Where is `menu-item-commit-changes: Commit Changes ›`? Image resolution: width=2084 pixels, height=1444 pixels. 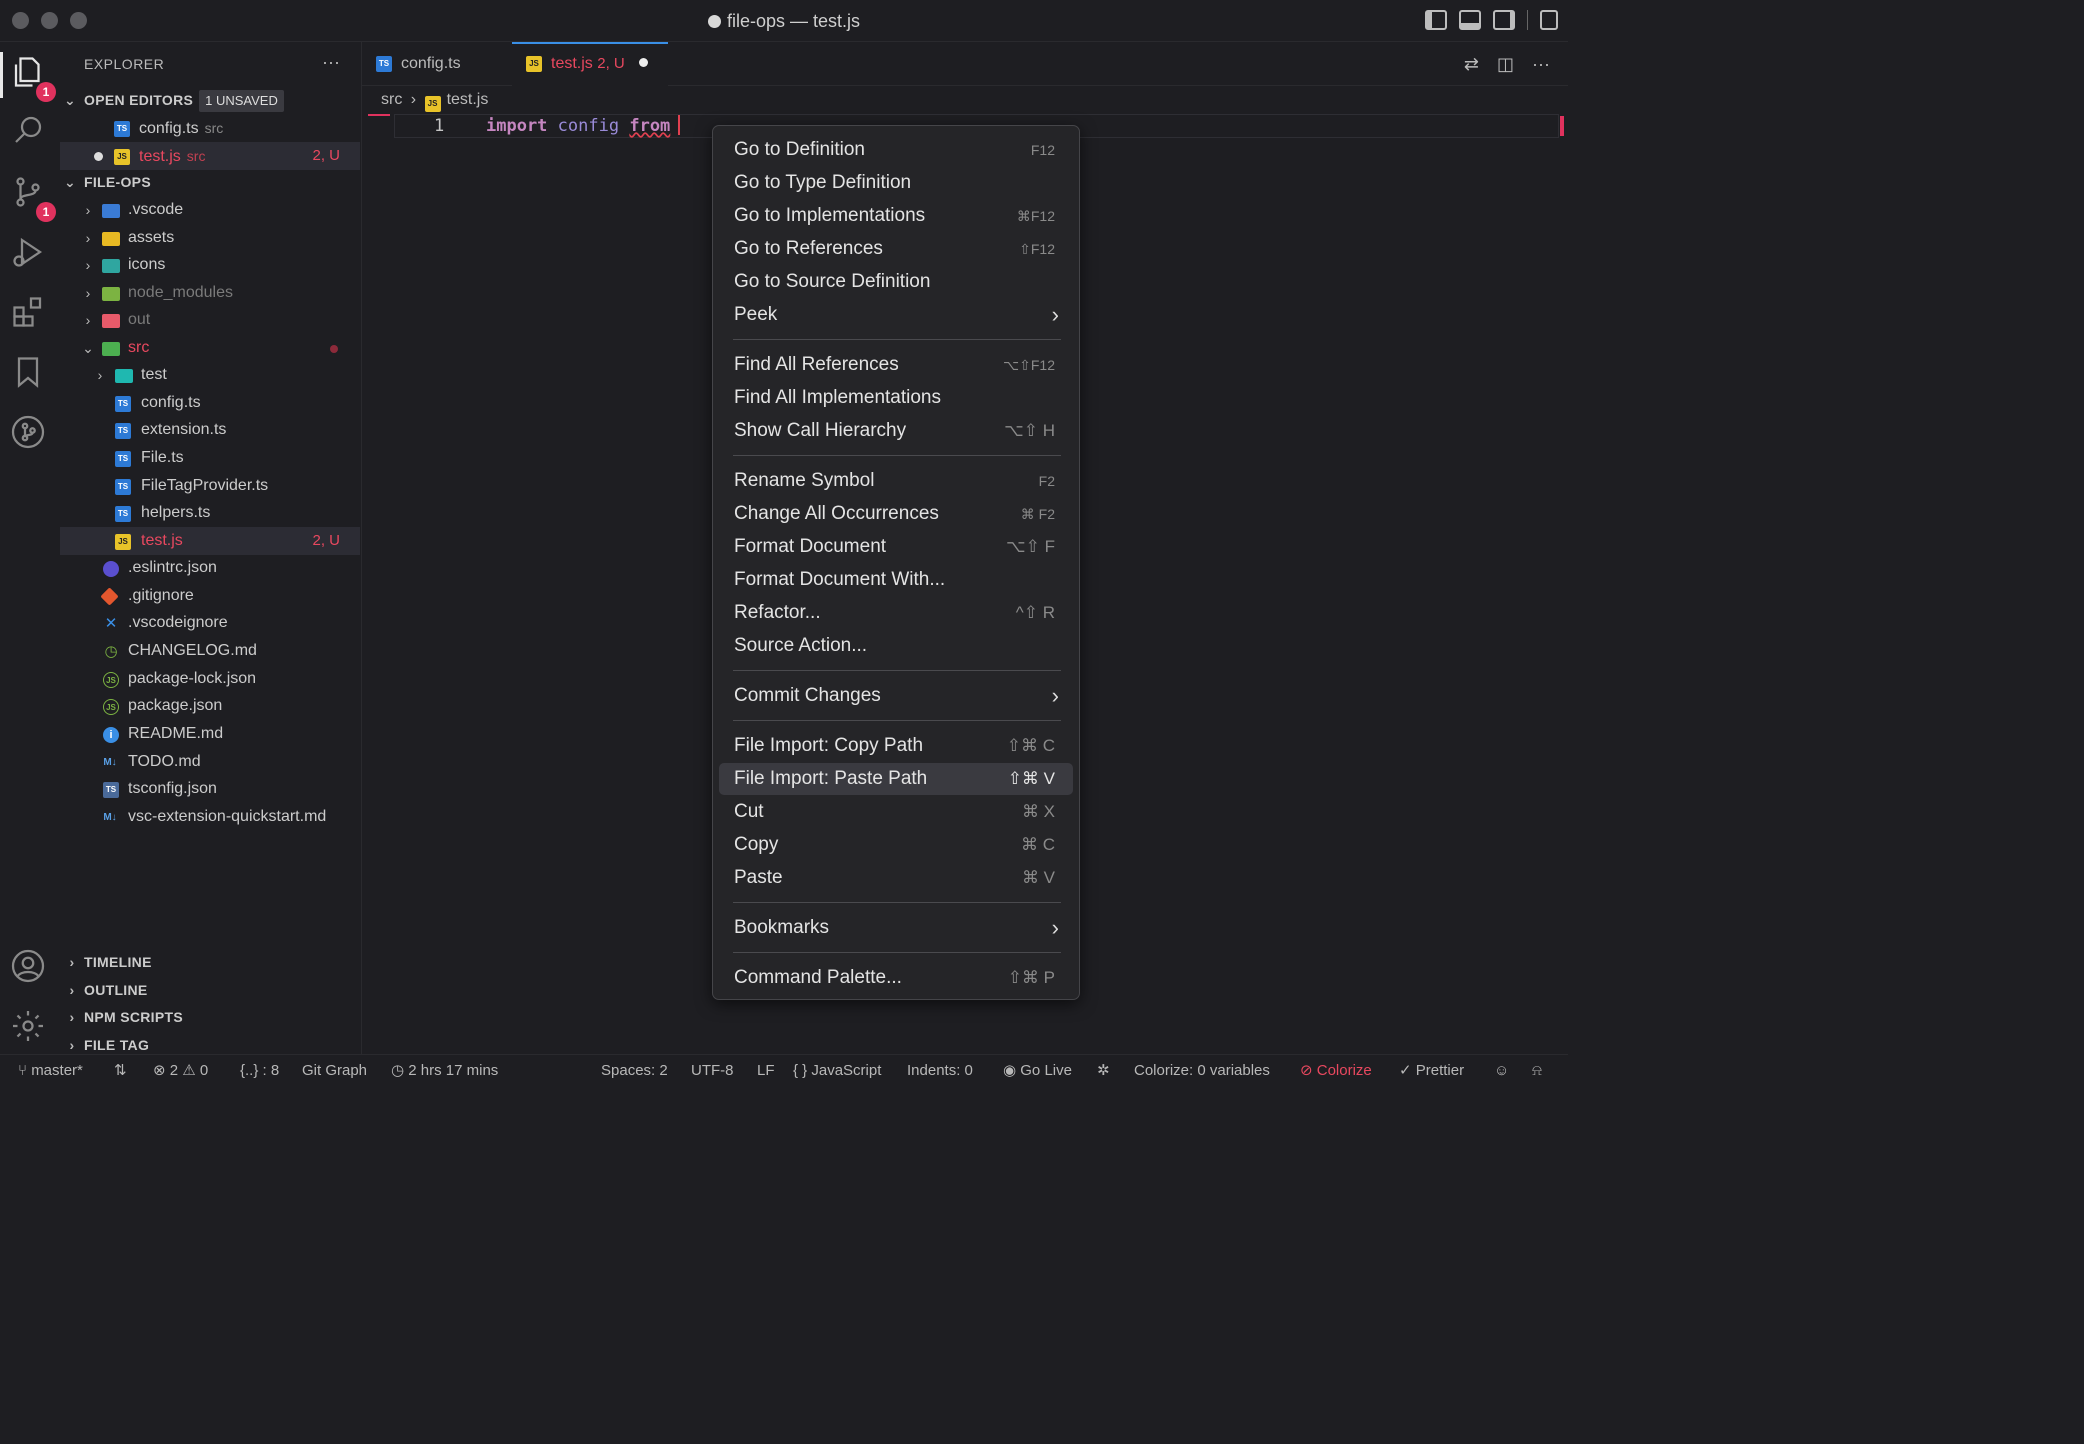
menu-item-commit-changes: Commit Changes › is located at coordinates (896, 696).